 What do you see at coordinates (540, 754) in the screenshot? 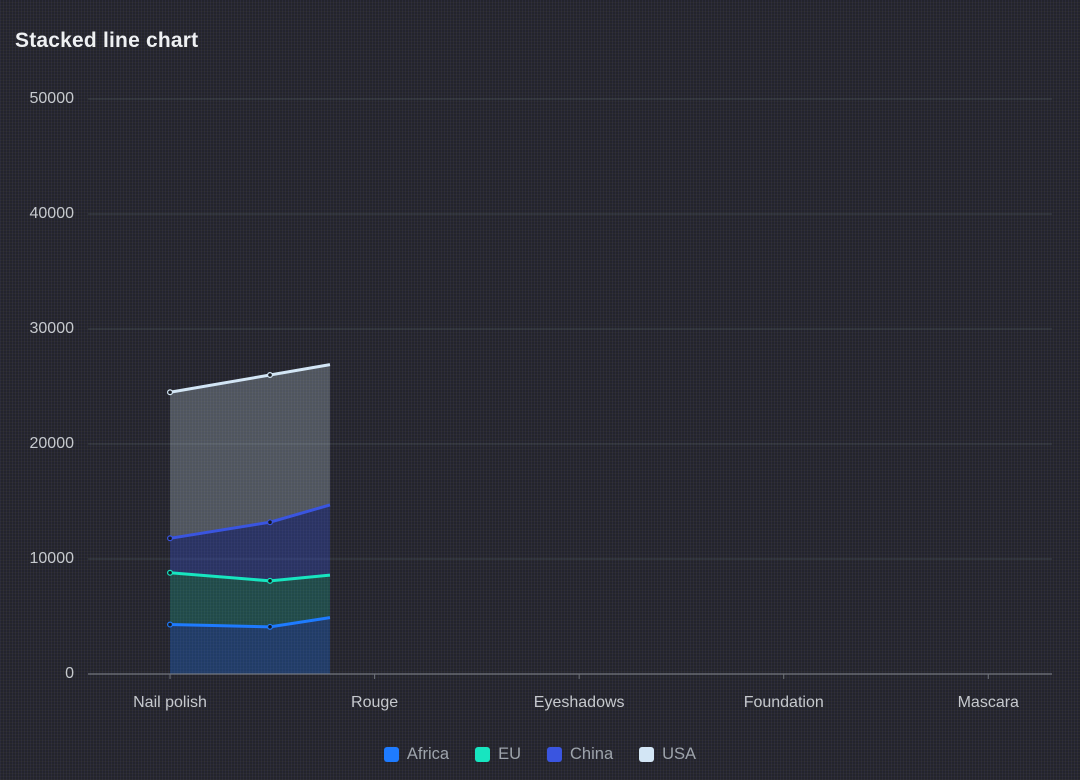
I see `legend: Africa EU China USA` at bounding box center [540, 754].